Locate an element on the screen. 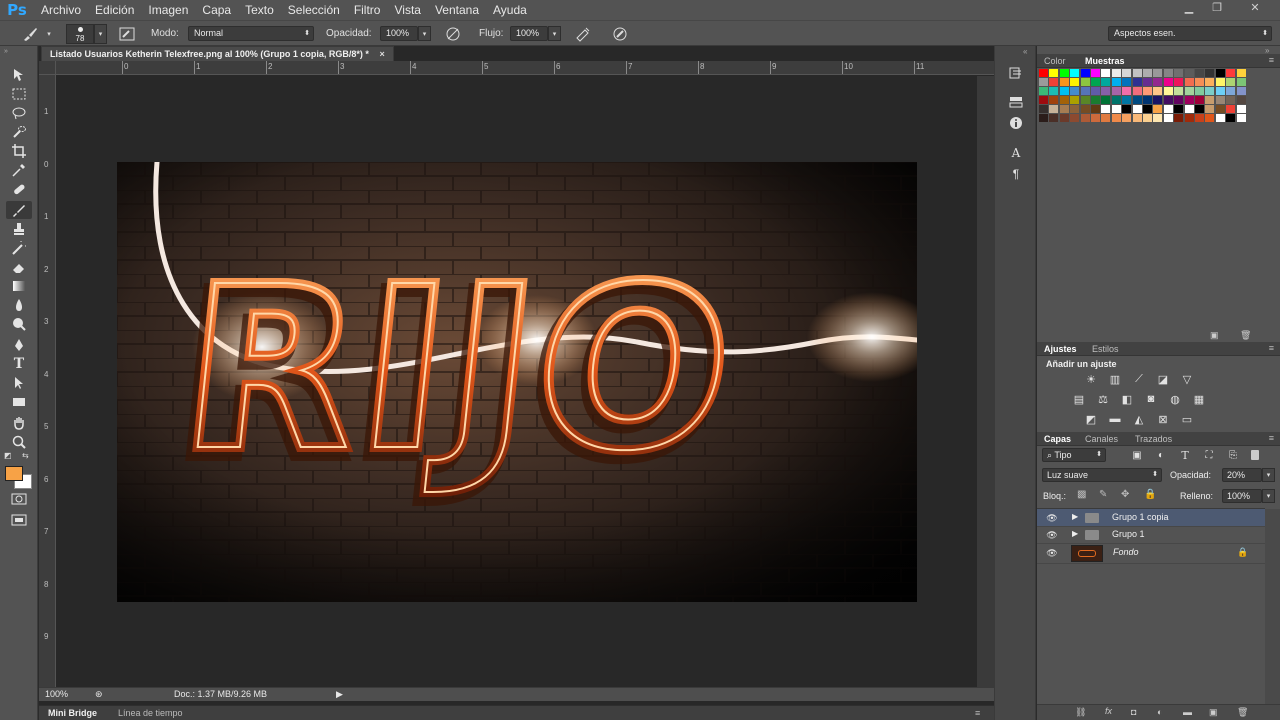  filter-shape-icon: ⛶ is located at coordinates (1209, 455).